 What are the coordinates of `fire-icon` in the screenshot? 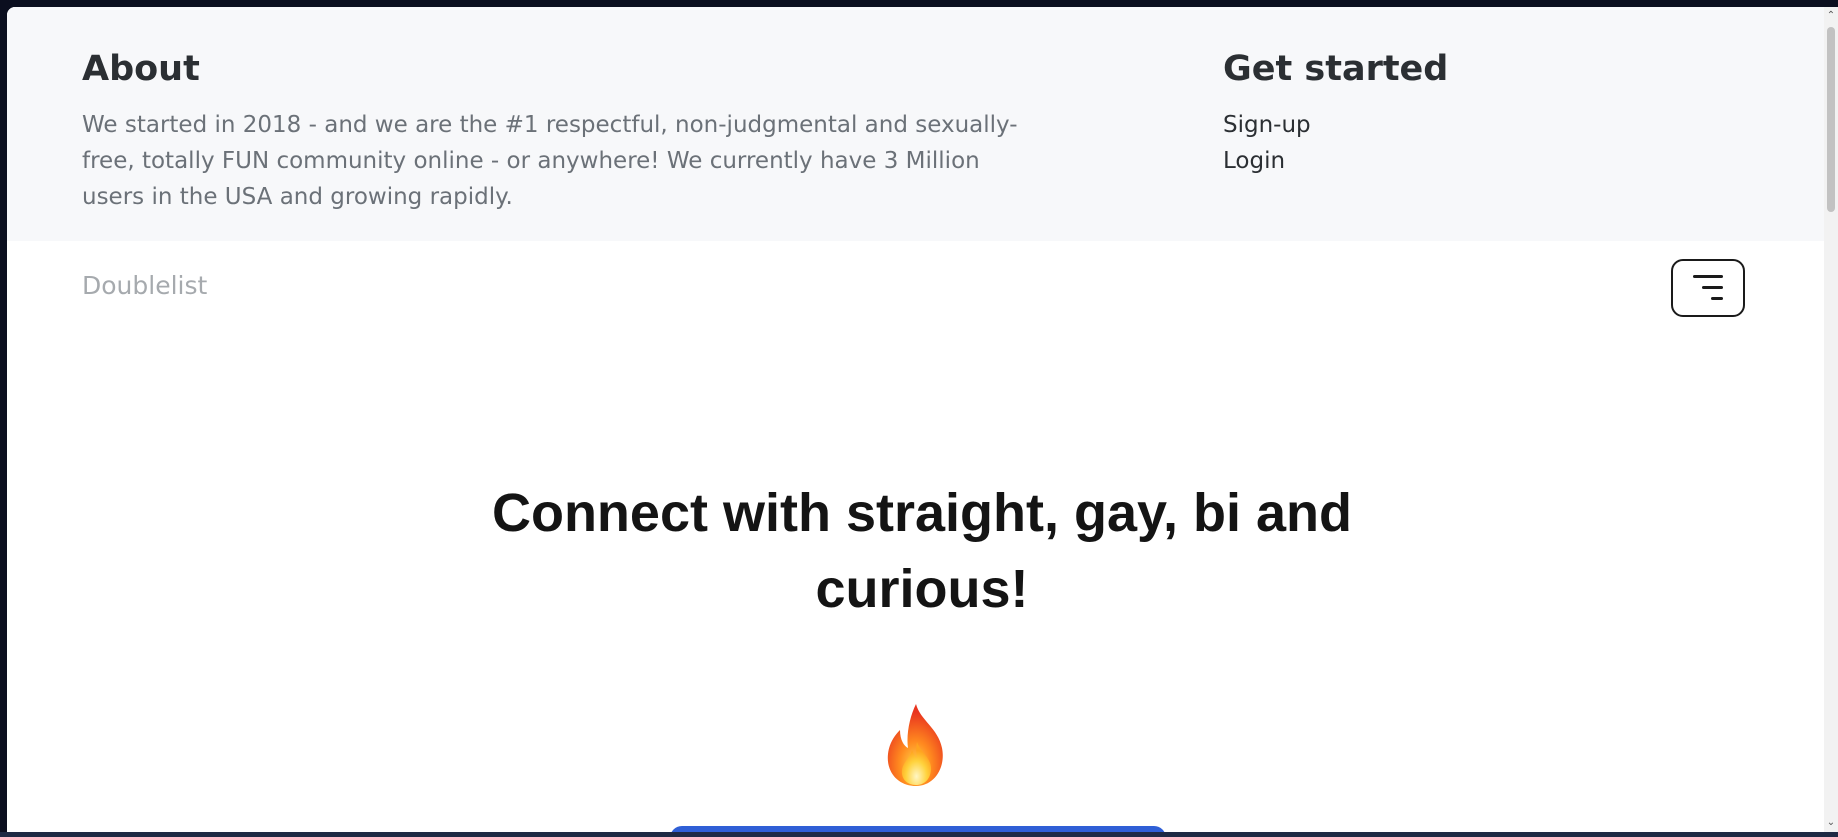 It's located at (915, 745).